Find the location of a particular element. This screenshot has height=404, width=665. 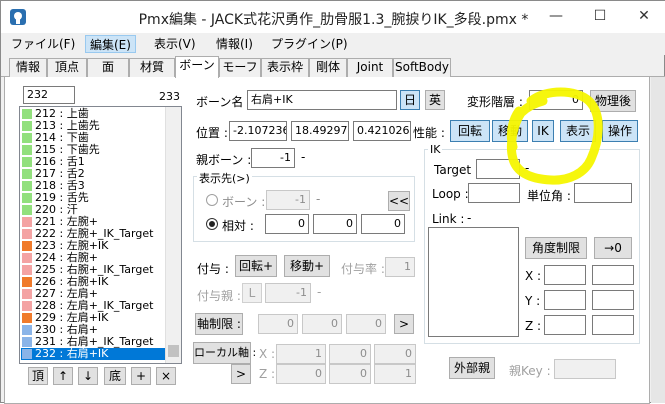

ik-reset-button: →0 is located at coordinates (613, 248).